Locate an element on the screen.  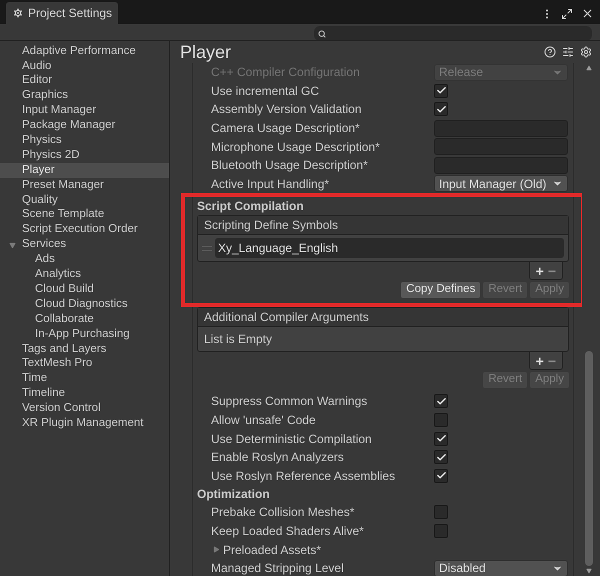
sidebar-item: Timeline is located at coordinates (84, 394).